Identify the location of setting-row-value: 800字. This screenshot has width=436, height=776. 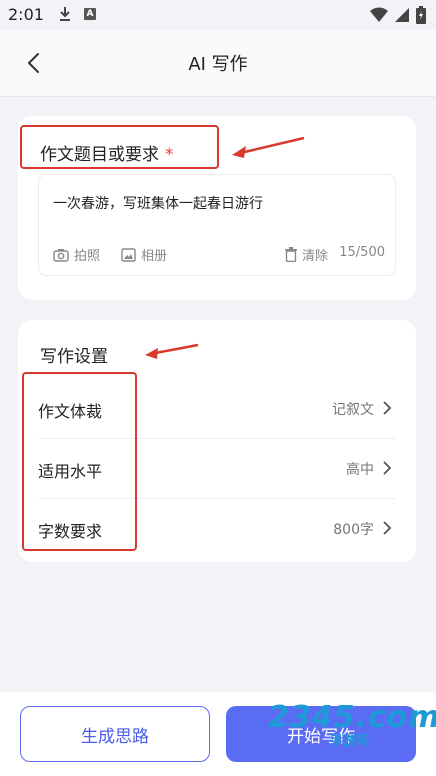
(353, 530).